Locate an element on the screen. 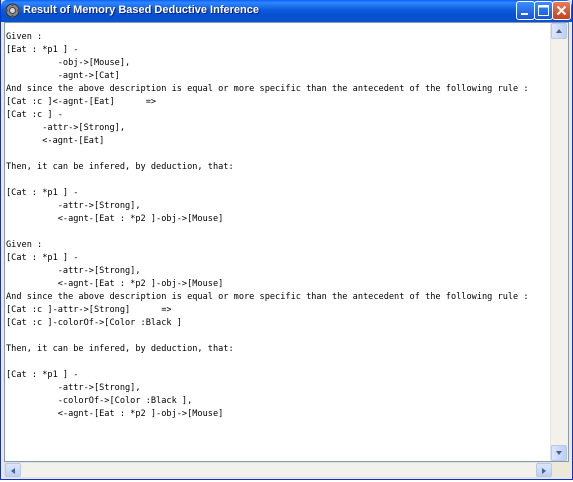  scroll-left-arrow-icon is located at coordinates (13, 471).